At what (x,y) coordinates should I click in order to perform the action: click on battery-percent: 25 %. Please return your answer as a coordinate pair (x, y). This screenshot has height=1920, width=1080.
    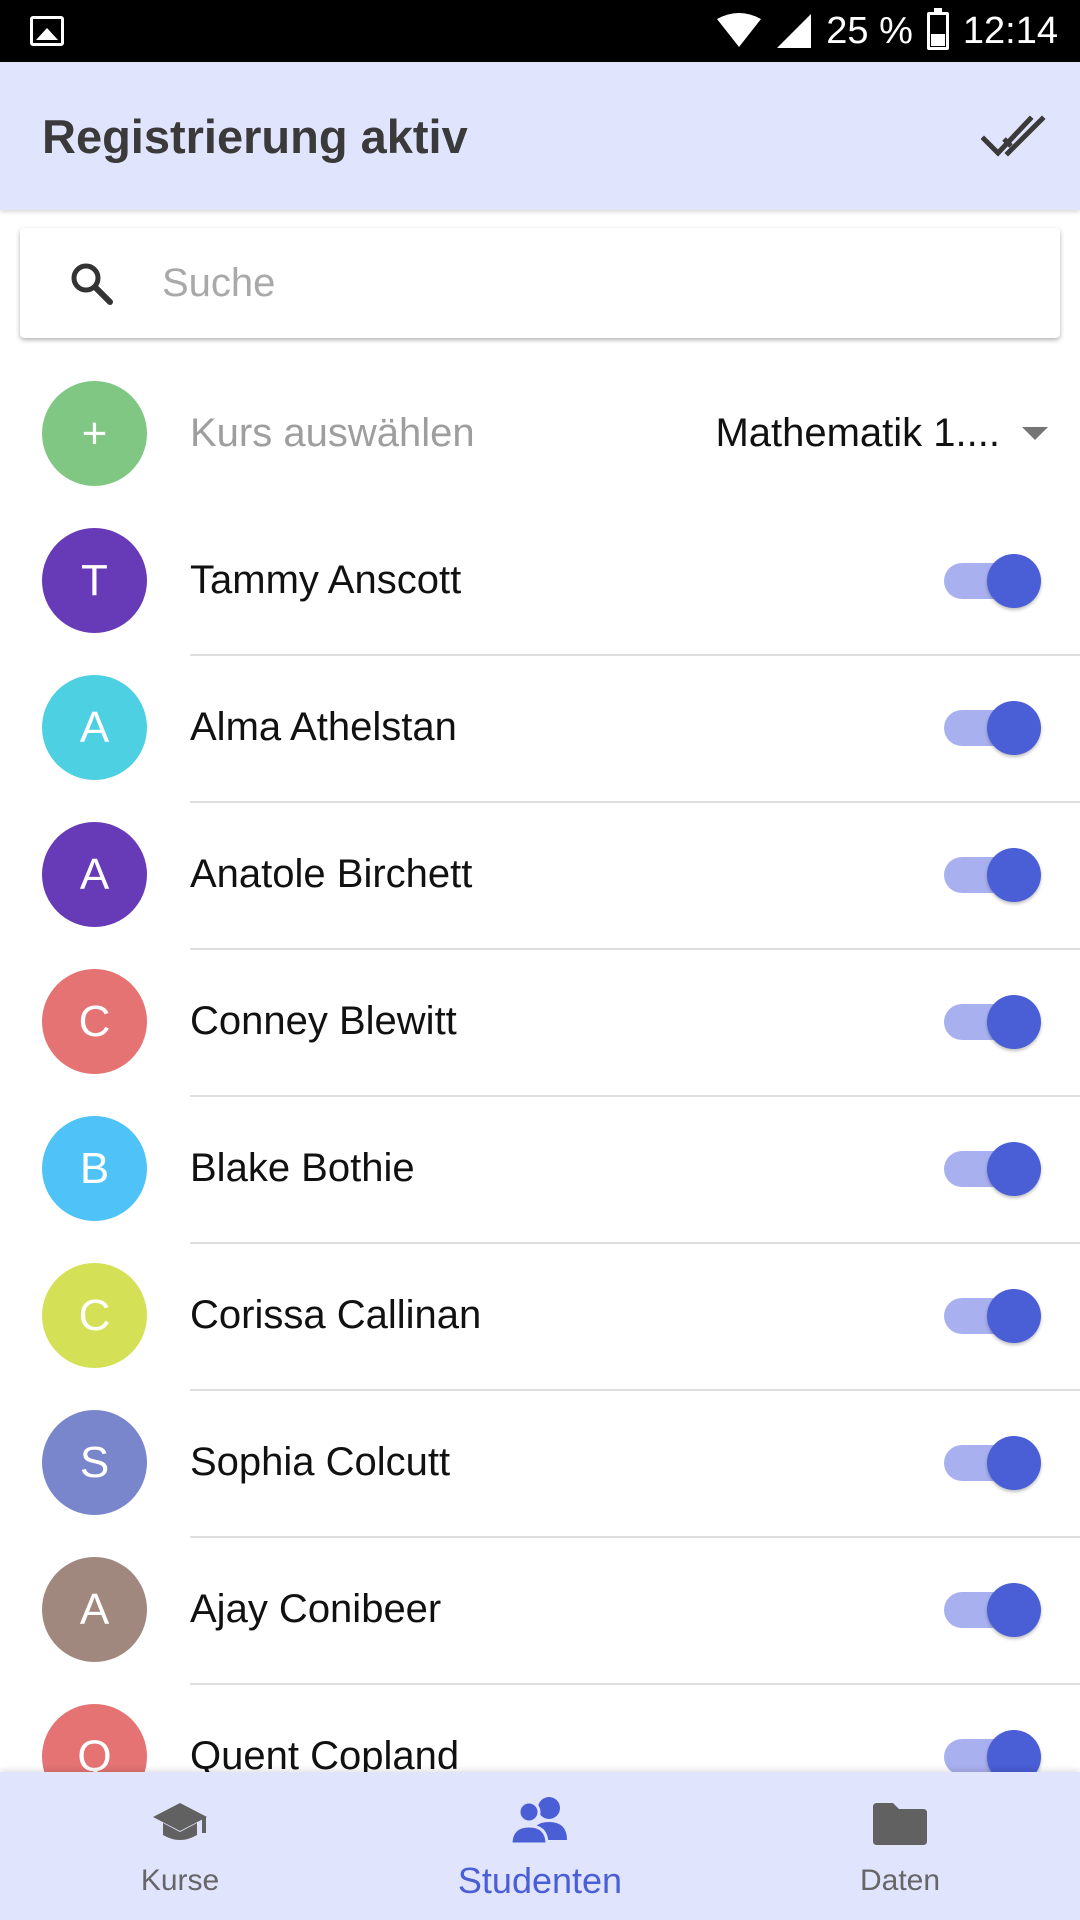
    Looking at the image, I should click on (869, 30).